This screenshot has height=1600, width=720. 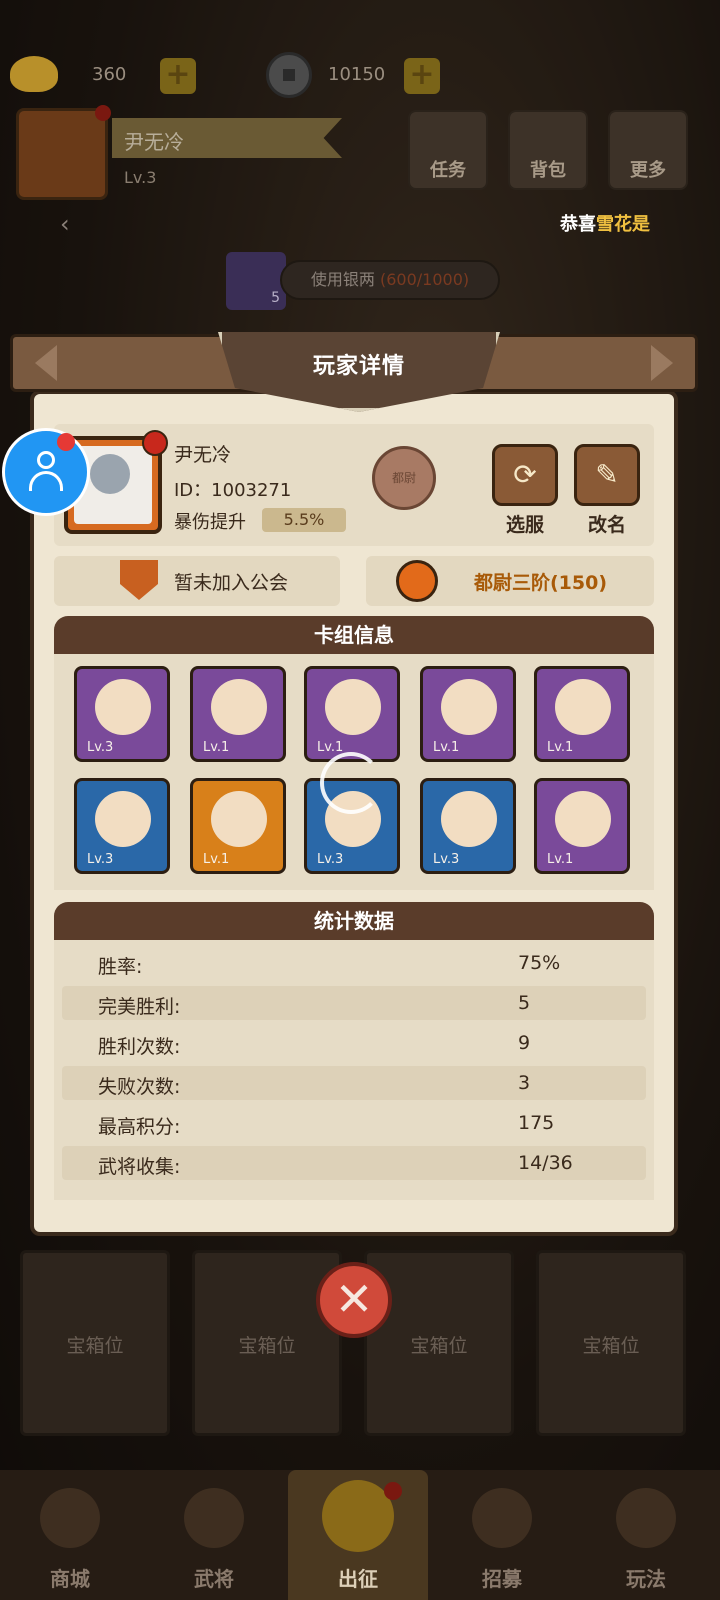 I want to click on bag-label: 背包, so click(x=548, y=170).